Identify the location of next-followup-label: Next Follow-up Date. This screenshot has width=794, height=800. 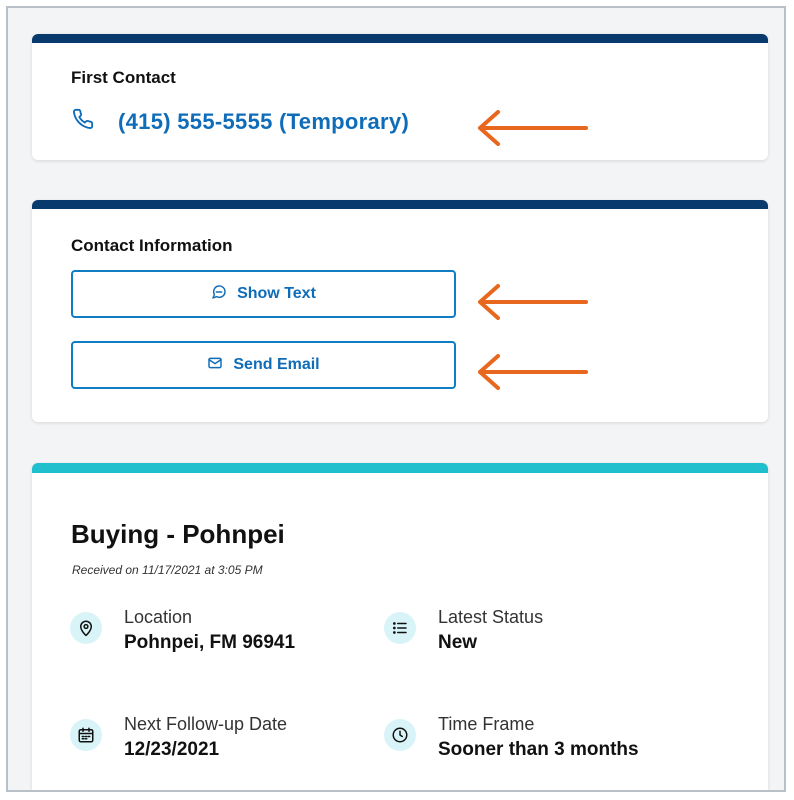
(206, 724).